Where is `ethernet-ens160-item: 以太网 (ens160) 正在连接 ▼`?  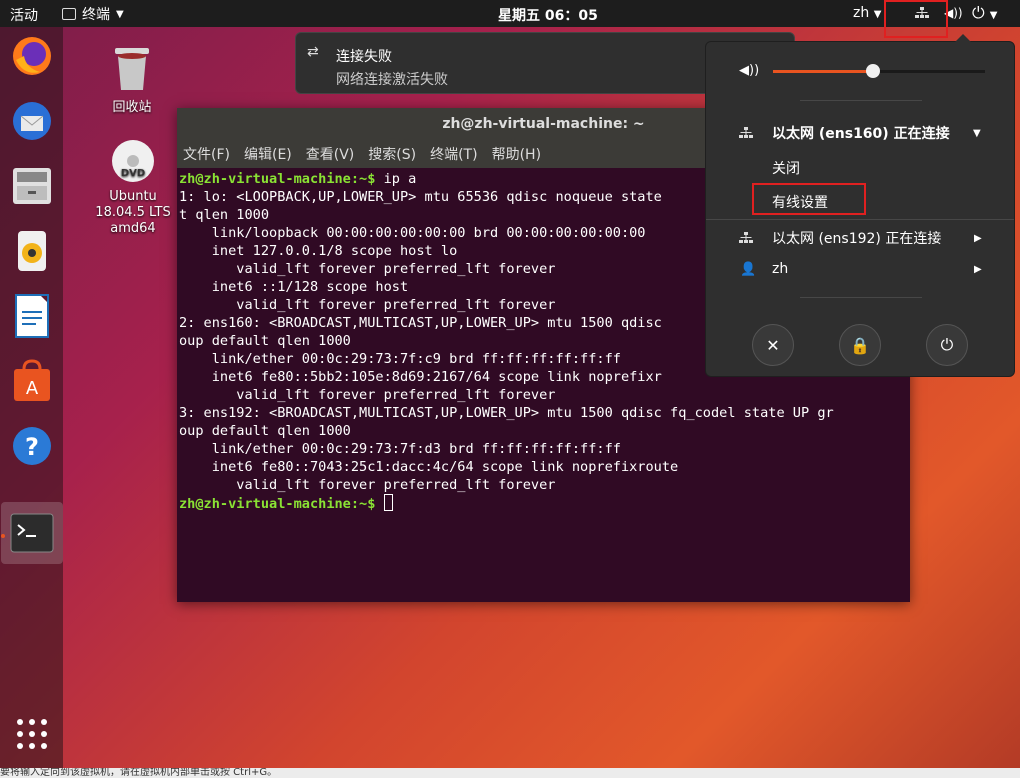
ethernet-ens160-item: 以太网 (ens160) 正在连接 ▼ is located at coordinates (861, 133).